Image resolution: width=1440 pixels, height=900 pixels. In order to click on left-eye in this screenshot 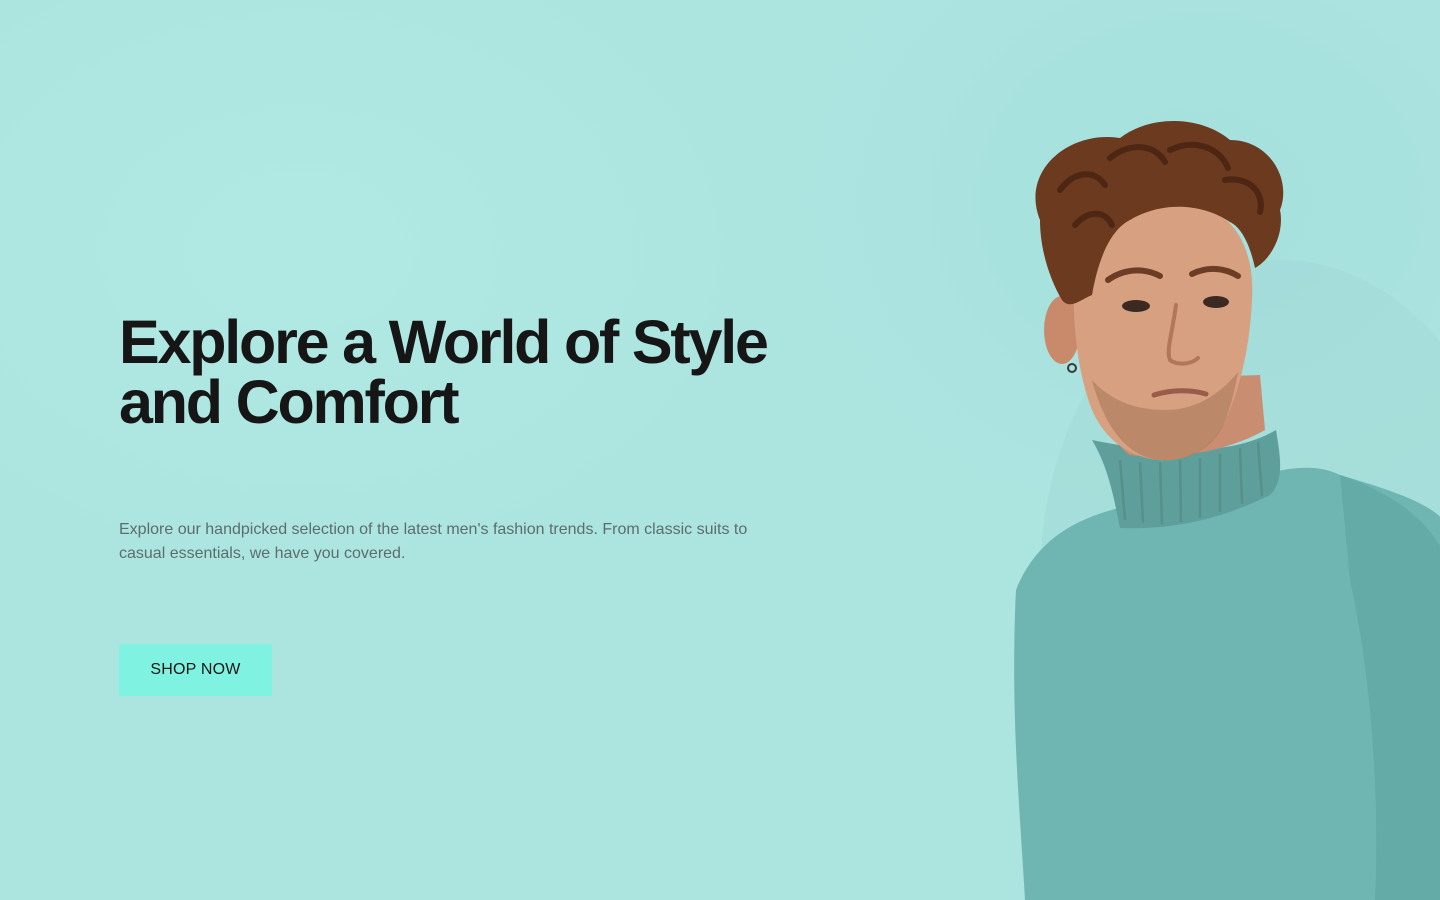, I will do `click(1136, 306)`.